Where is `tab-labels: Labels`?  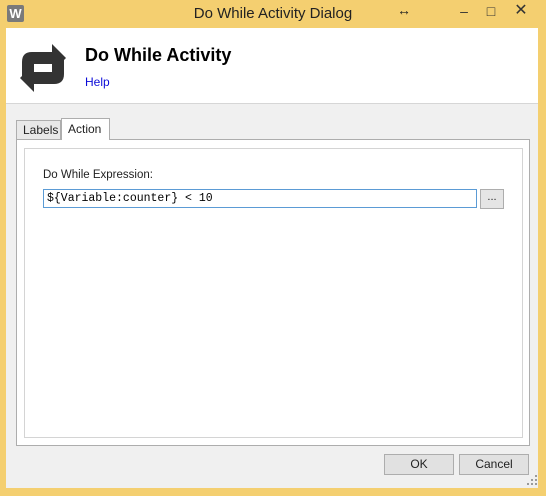
tab-labels: Labels is located at coordinates (38, 129).